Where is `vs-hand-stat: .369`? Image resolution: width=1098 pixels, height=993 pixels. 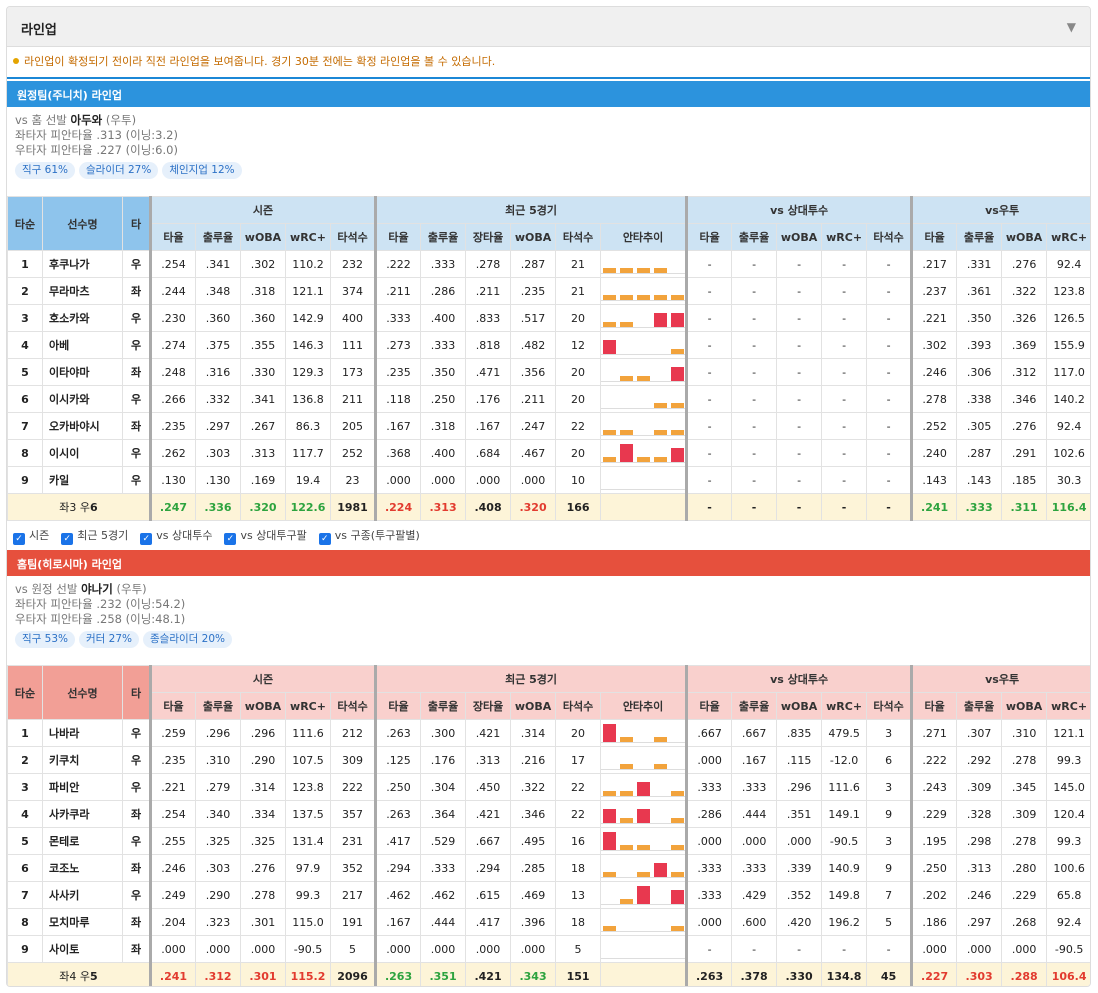 vs-hand-stat: .369 is located at coordinates (1024, 345).